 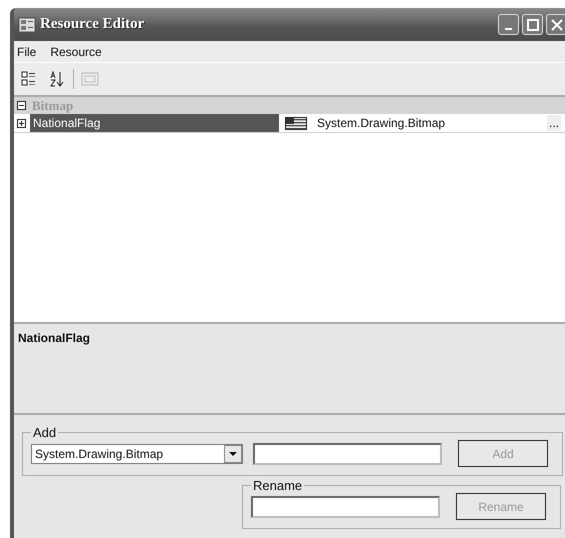 I want to click on menu-item: Resource, so click(x=76, y=51).